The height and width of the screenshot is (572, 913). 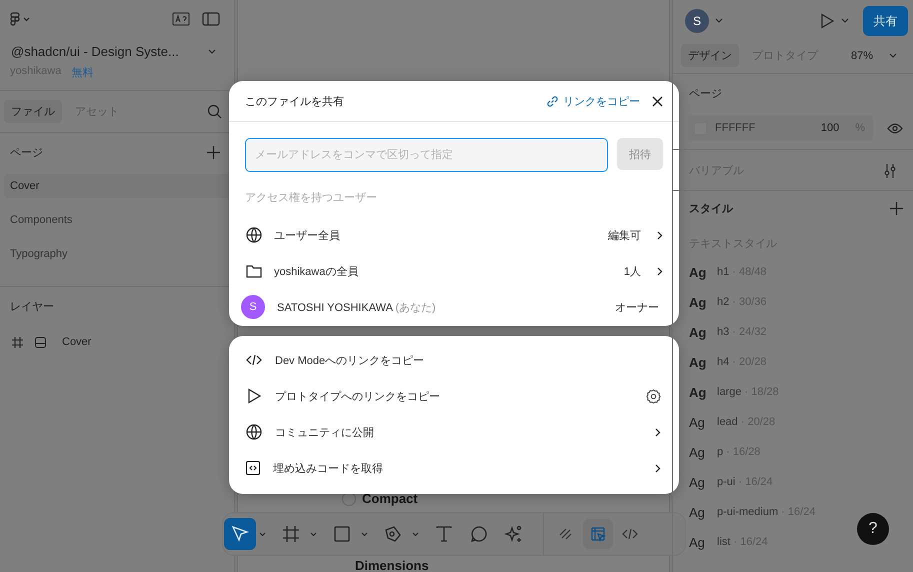 What do you see at coordinates (316, 271) in the screenshot?
I see `access-name: yoshikawaの全員` at bounding box center [316, 271].